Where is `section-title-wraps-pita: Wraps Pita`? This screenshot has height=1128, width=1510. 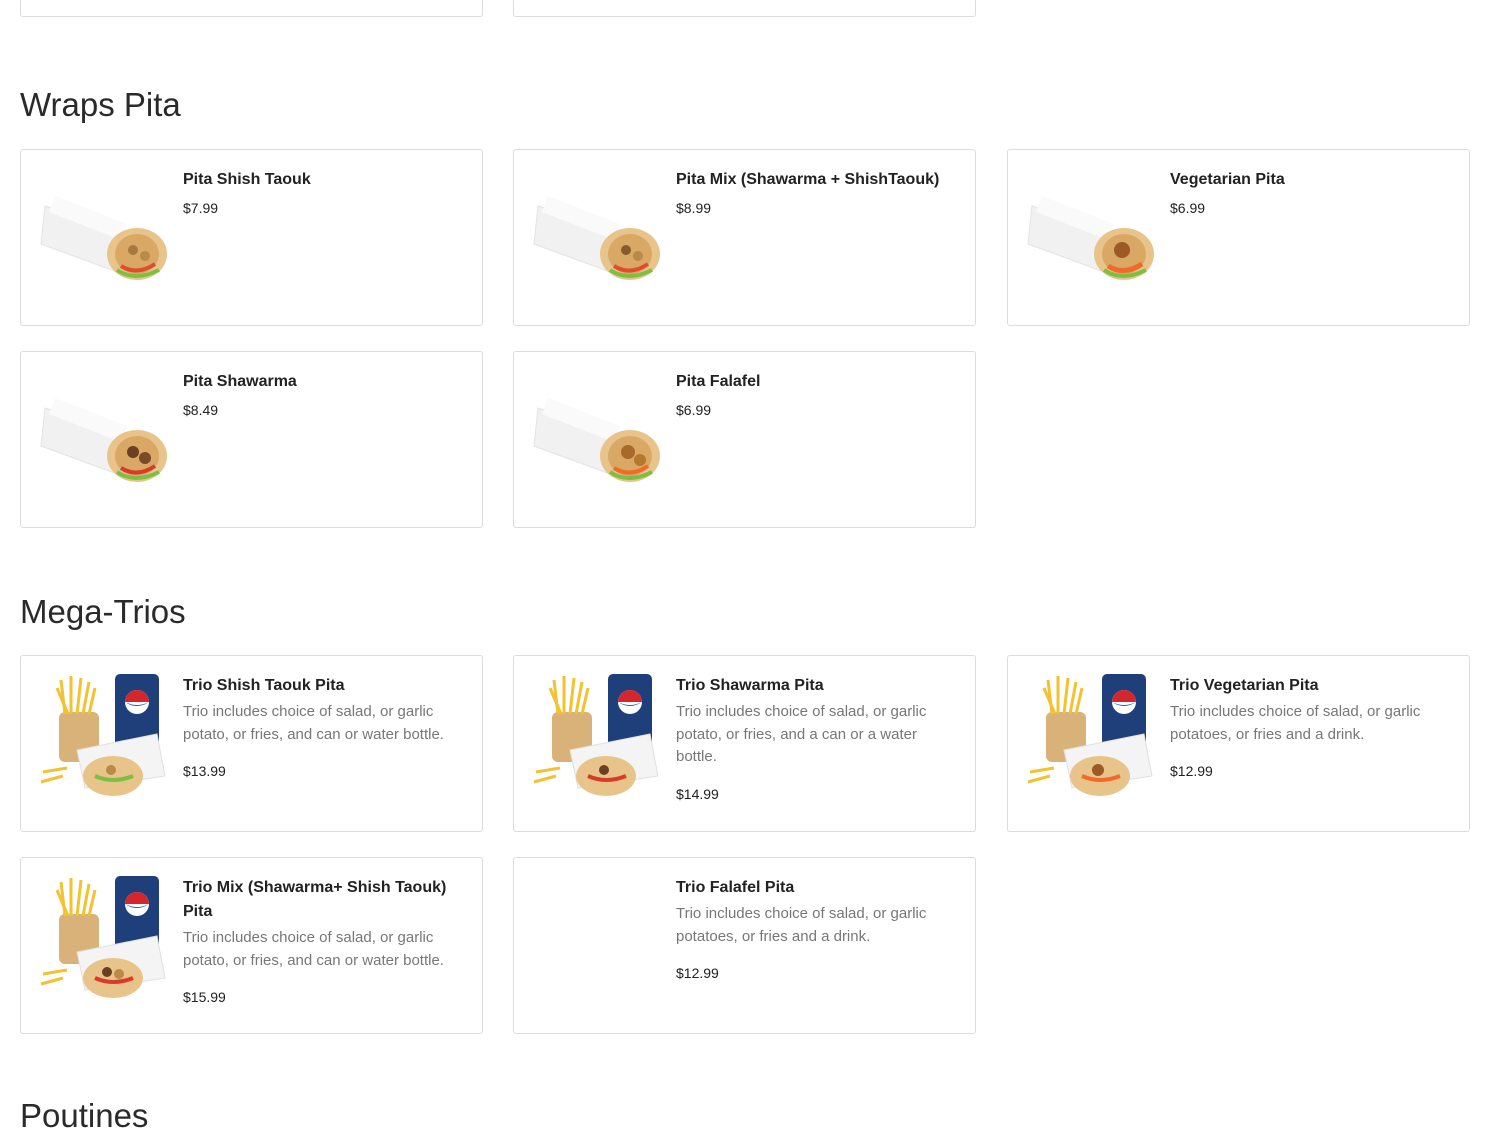 section-title-wraps-pita: Wraps Pita is located at coordinates (100, 104).